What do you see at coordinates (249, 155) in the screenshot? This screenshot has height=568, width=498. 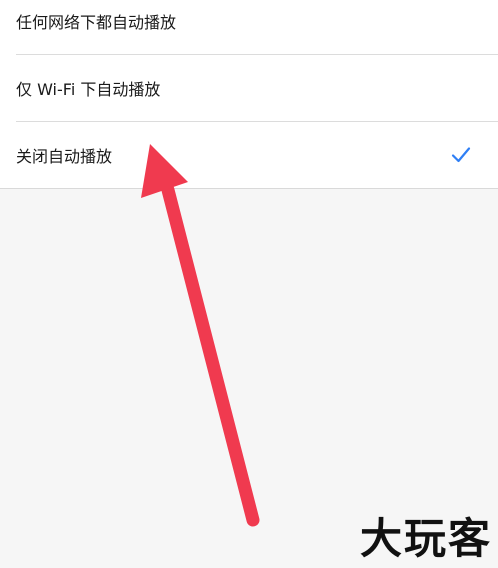 I see `option-autoplay-off: 关闭自动播放` at bounding box center [249, 155].